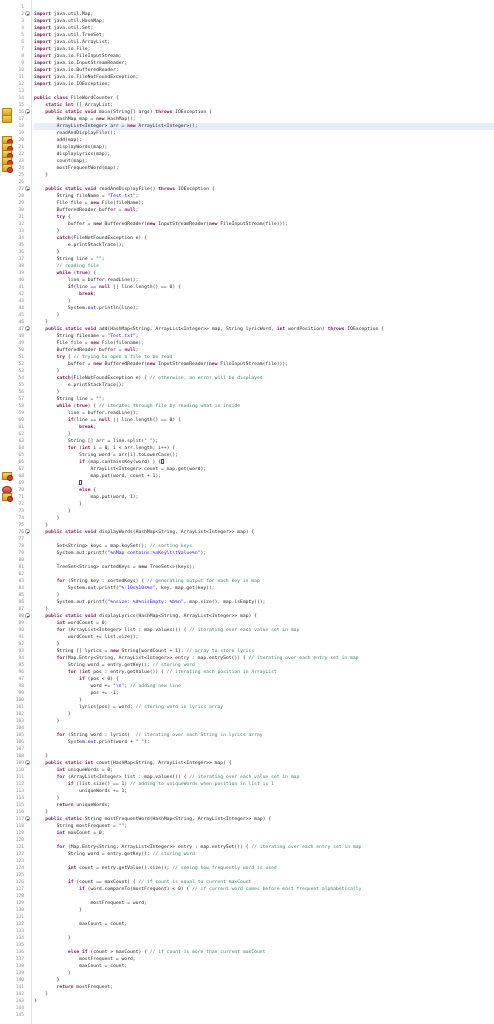  I want to click on code-line: String fileName = "Test.txt";, so click(264, 196).